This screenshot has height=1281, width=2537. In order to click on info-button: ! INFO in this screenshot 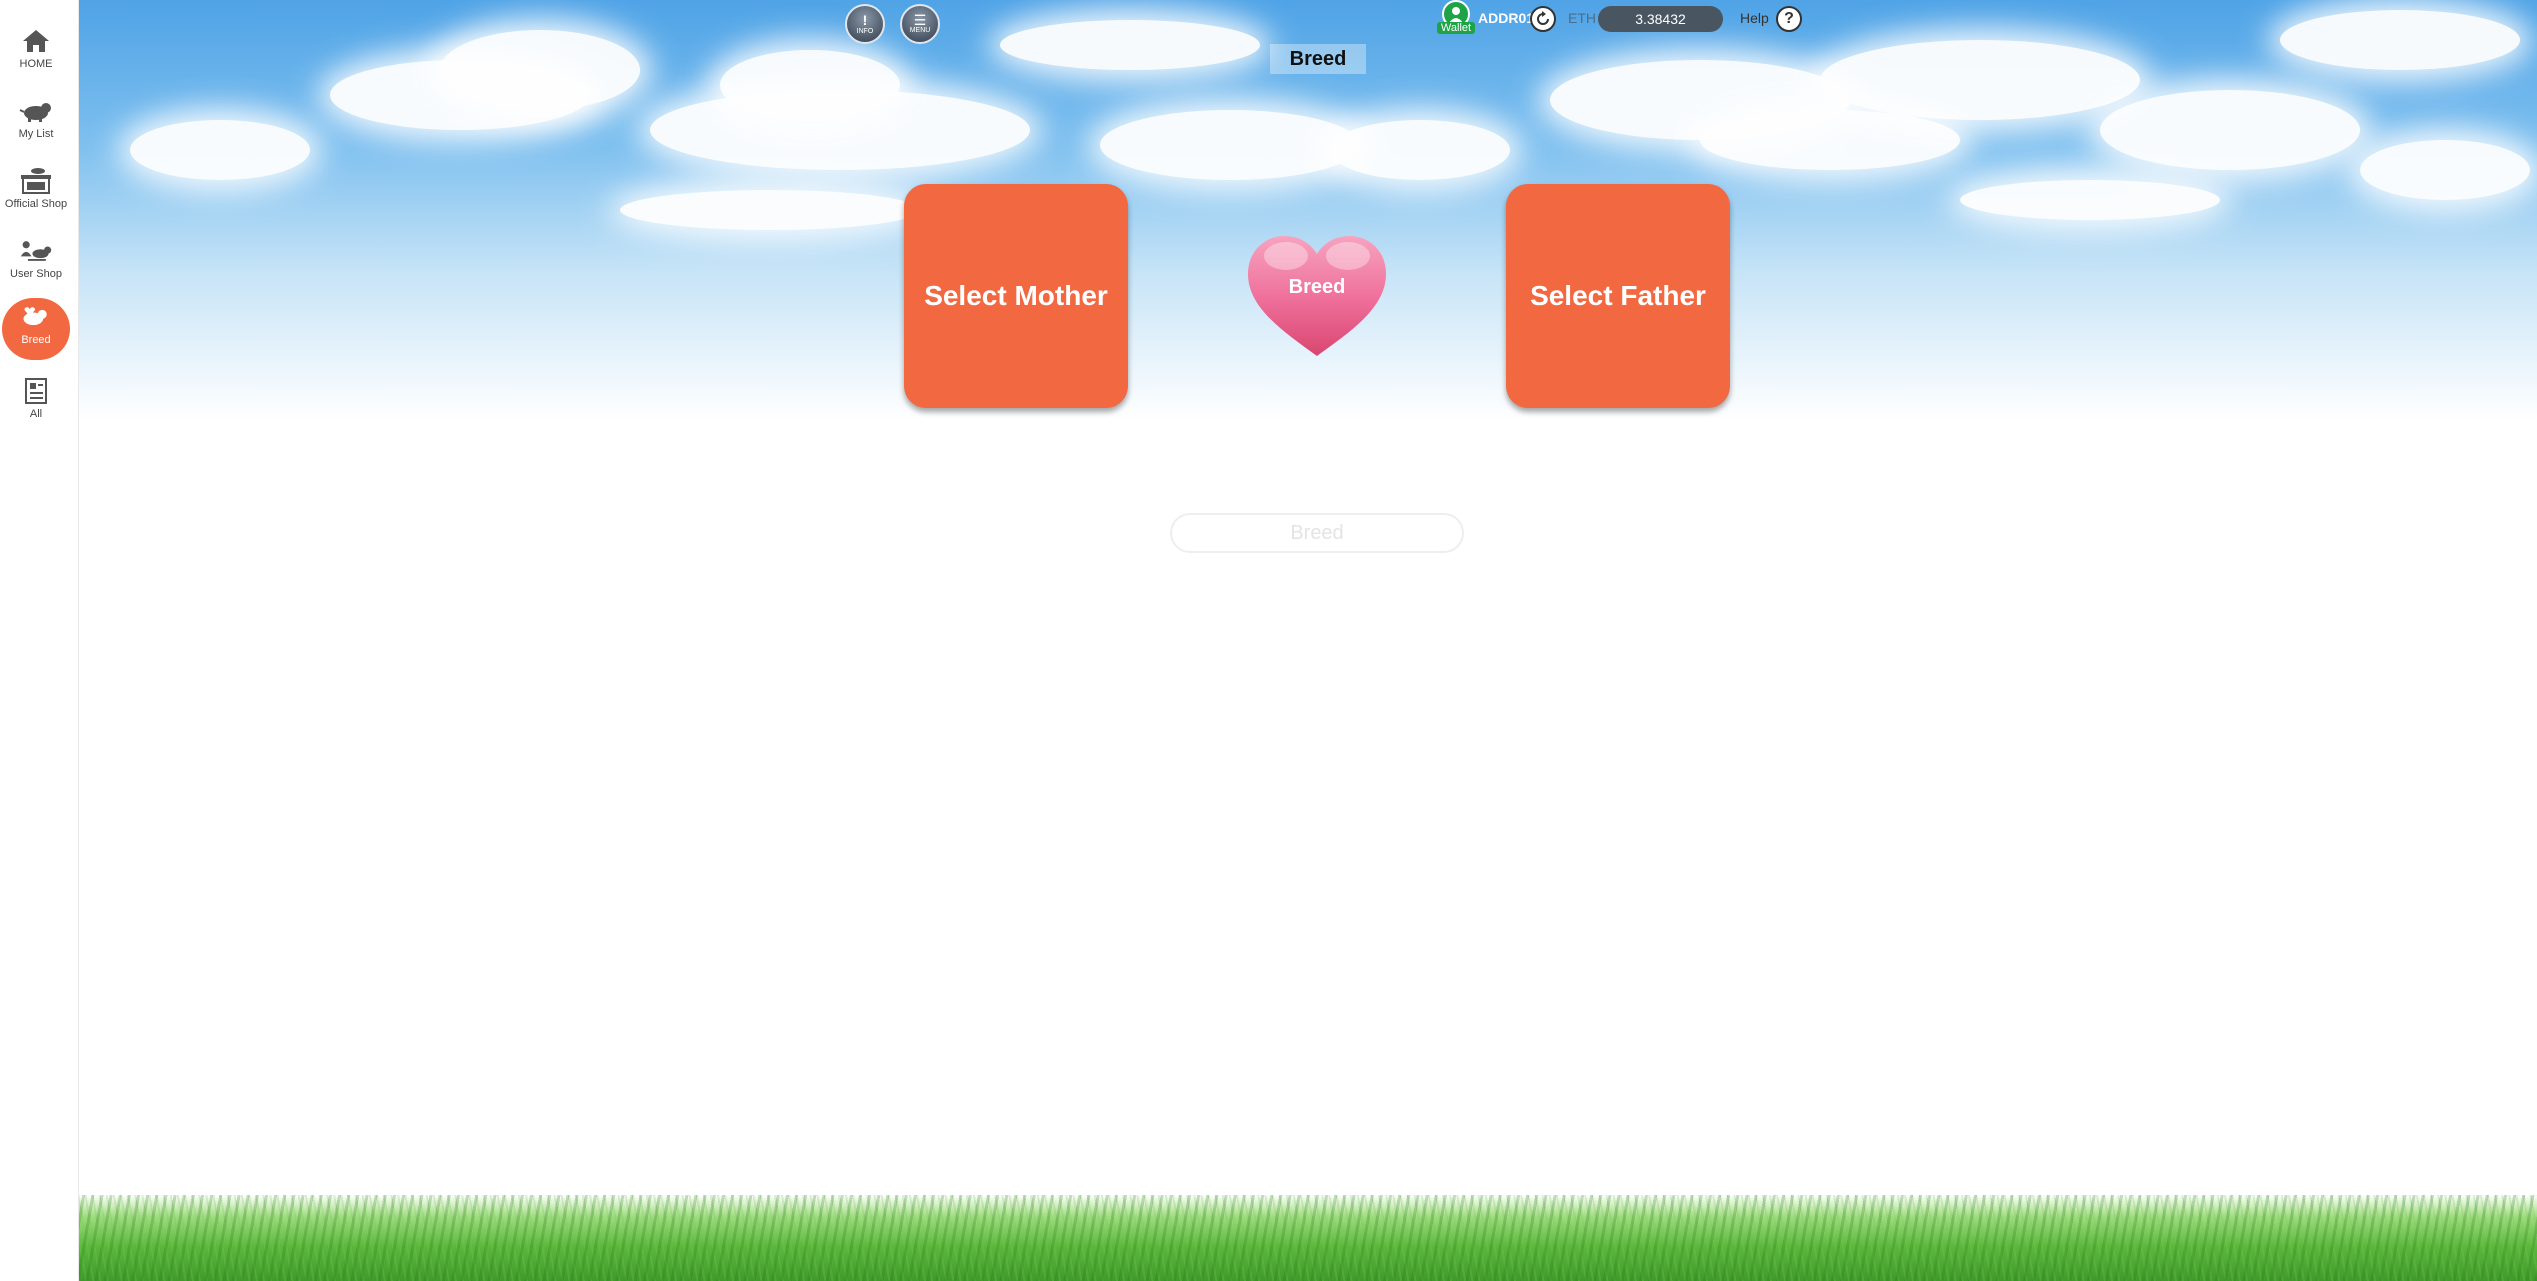, I will do `click(865, 24)`.